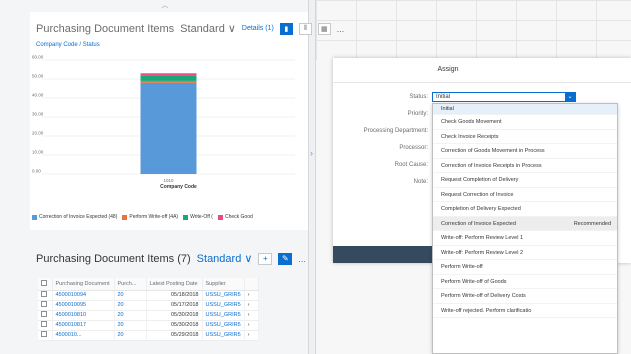 The width and height of the screenshot is (631, 354). I want to click on select-all-checkbox, so click(44, 282).